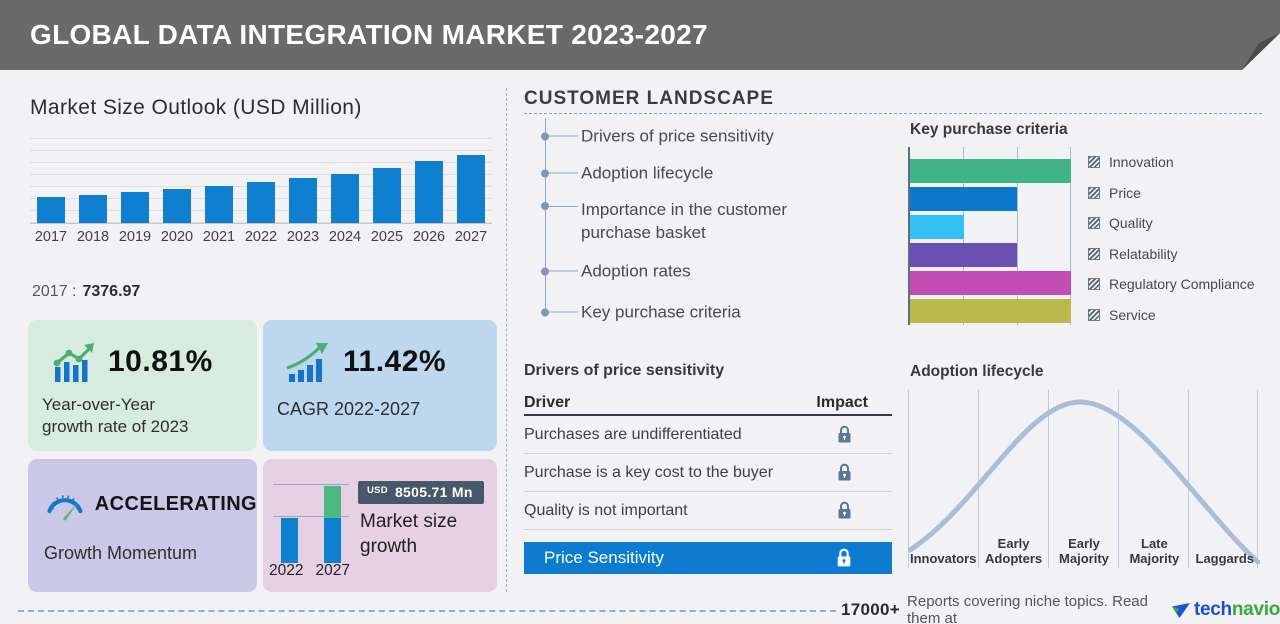  What do you see at coordinates (964, 255) in the screenshot?
I see `criteria-bar-relatability` at bounding box center [964, 255].